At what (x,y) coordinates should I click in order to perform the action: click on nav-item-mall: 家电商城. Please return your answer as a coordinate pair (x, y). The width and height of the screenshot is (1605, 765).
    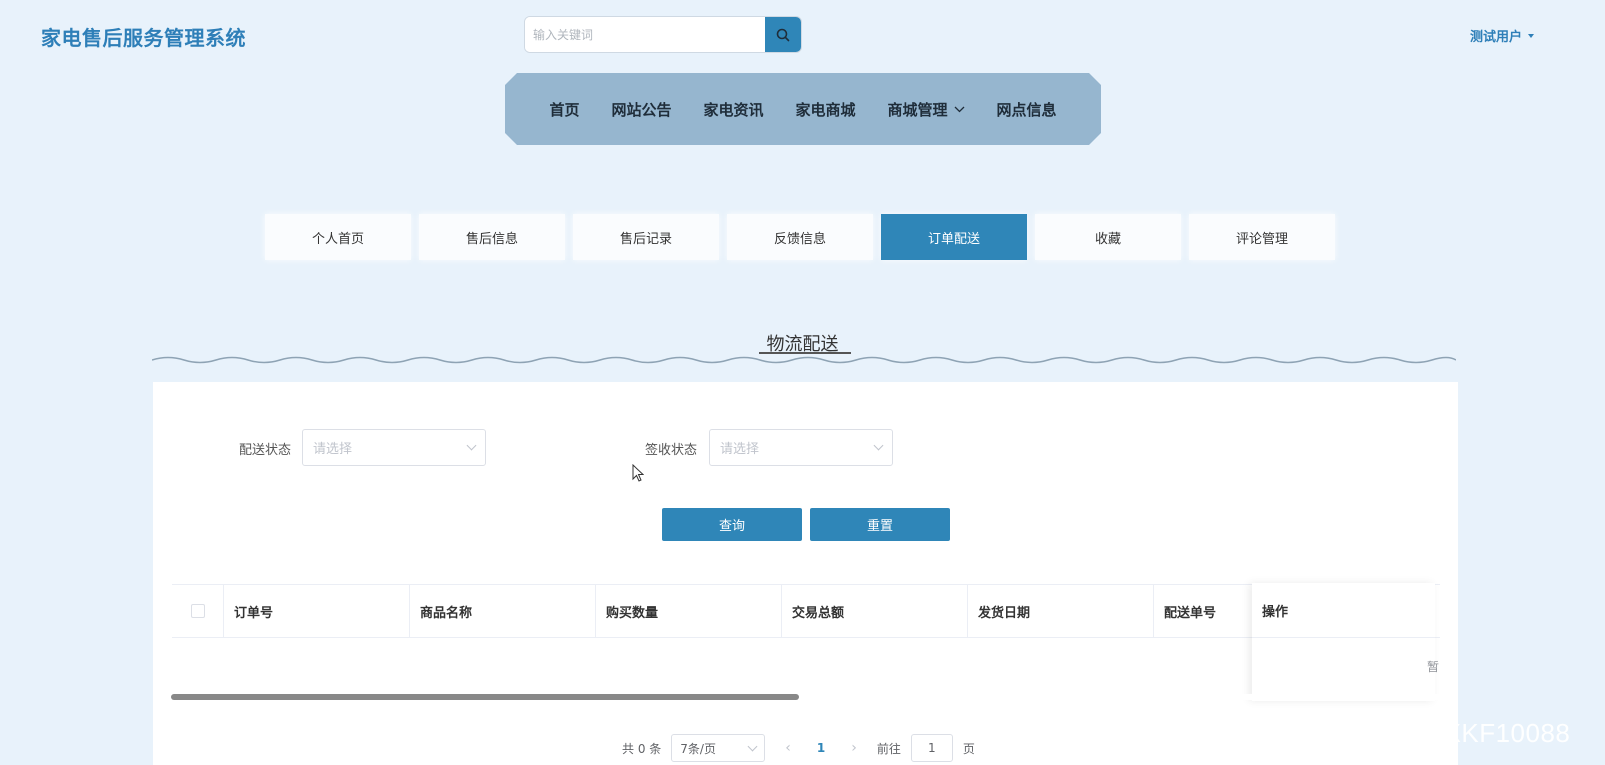
    Looking at the image, I should click on (826, 109).